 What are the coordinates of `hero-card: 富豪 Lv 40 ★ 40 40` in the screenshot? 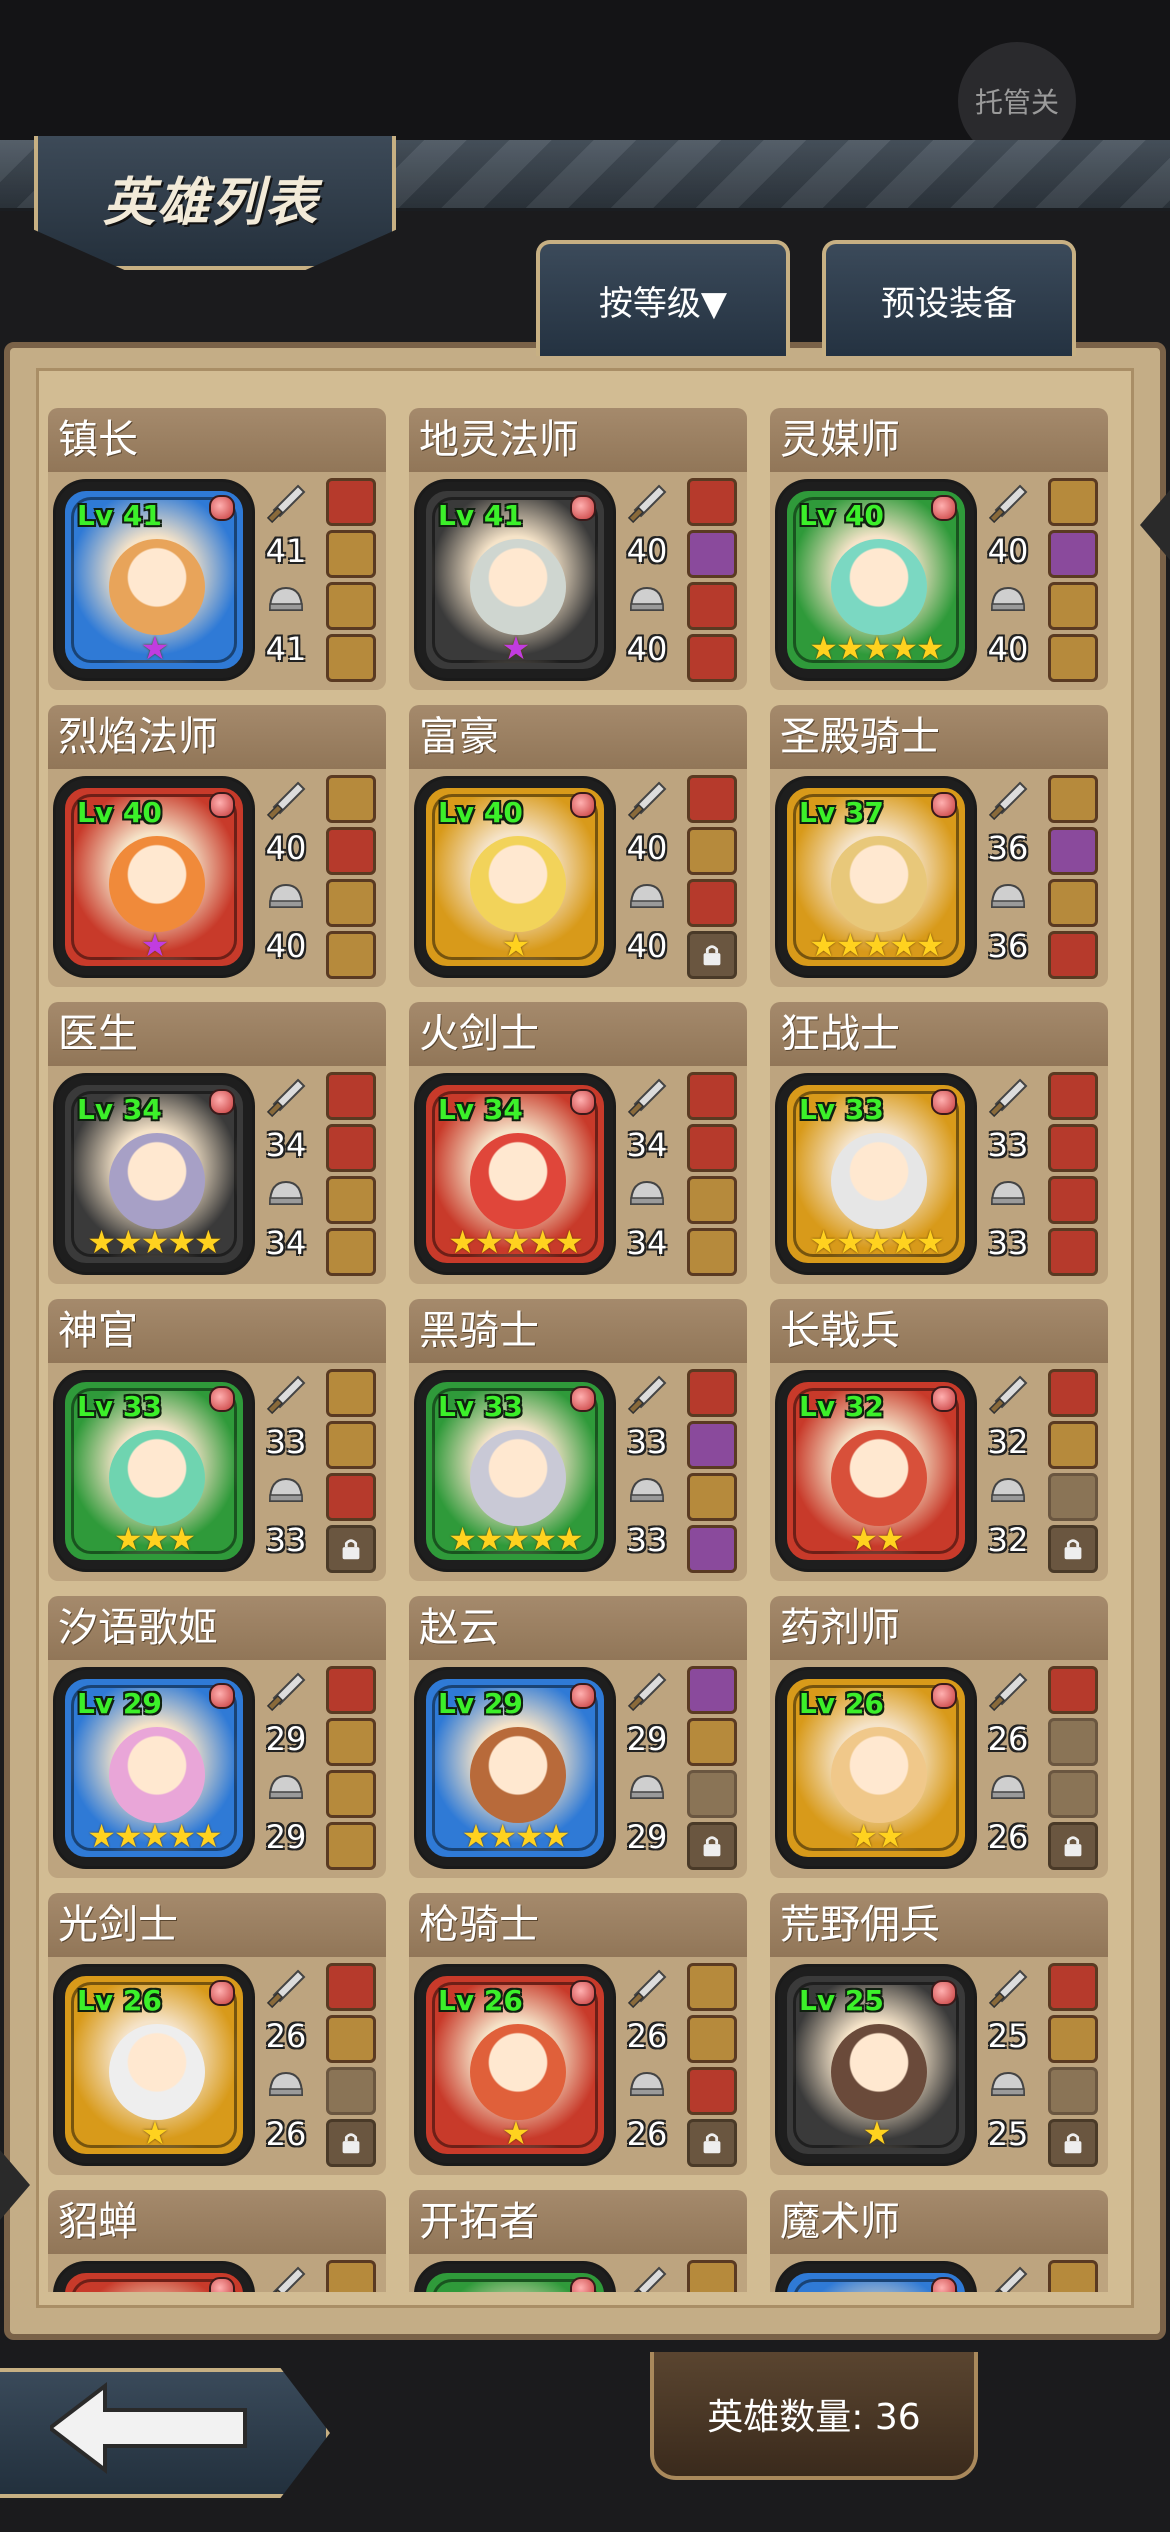 It's located at (578, 846).